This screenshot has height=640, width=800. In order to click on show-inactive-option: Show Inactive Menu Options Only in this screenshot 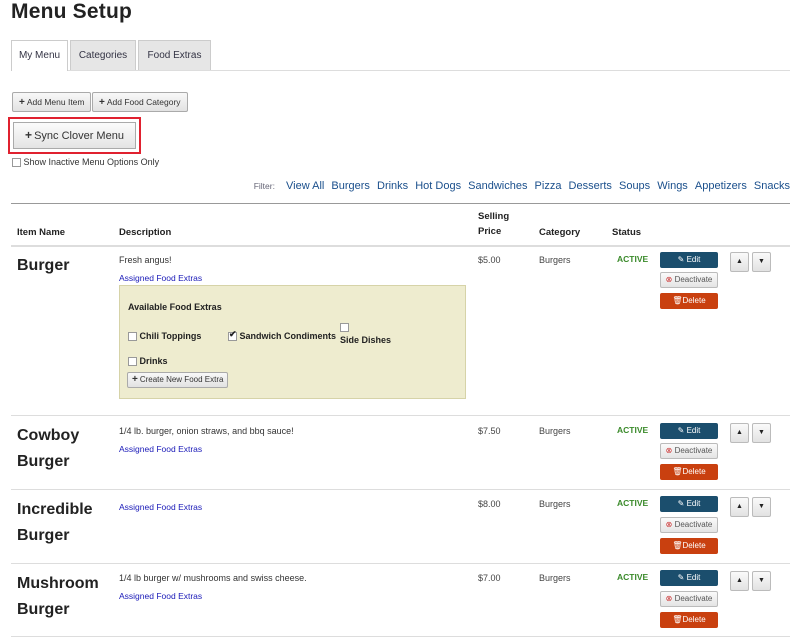, I will do `click(86, 162)`.